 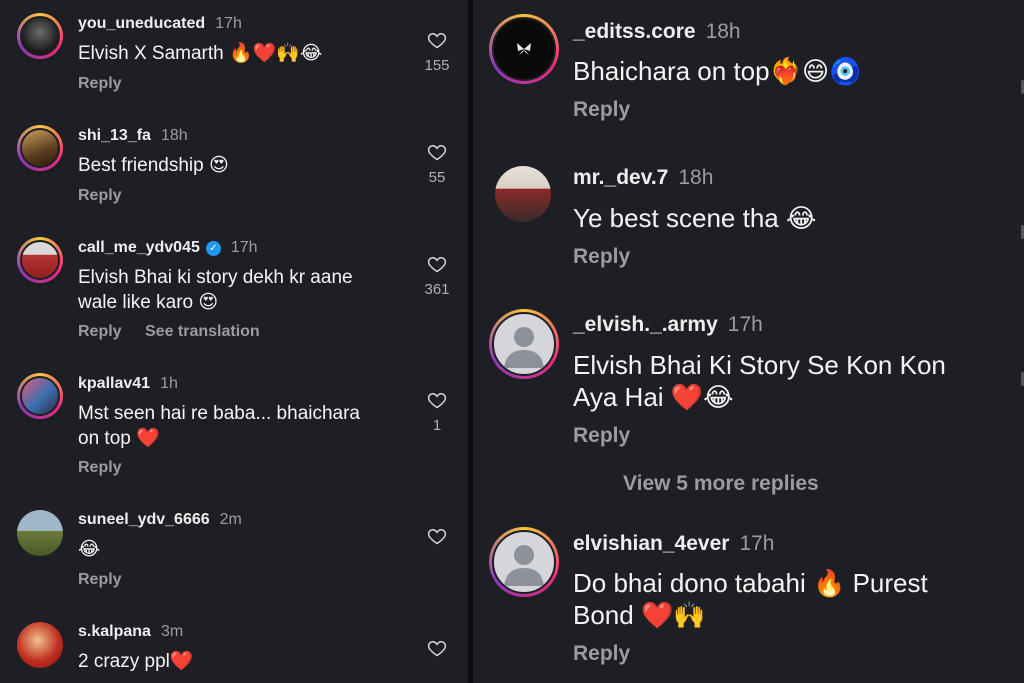 I want to click on comment-text: Mst seen hai re baba... bhaichara, so click(x=219, y=413).